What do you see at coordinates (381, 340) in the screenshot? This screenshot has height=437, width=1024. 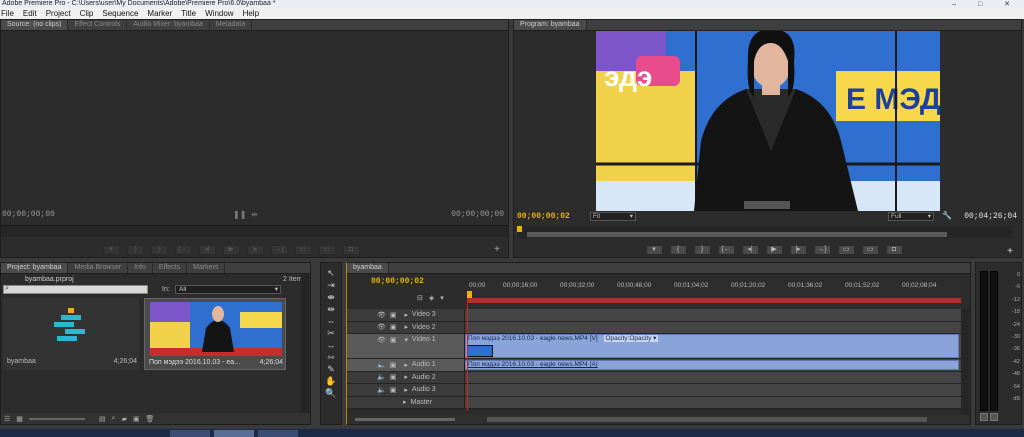 I see `eye-icon: 👁` at bounding box center [381, 340].